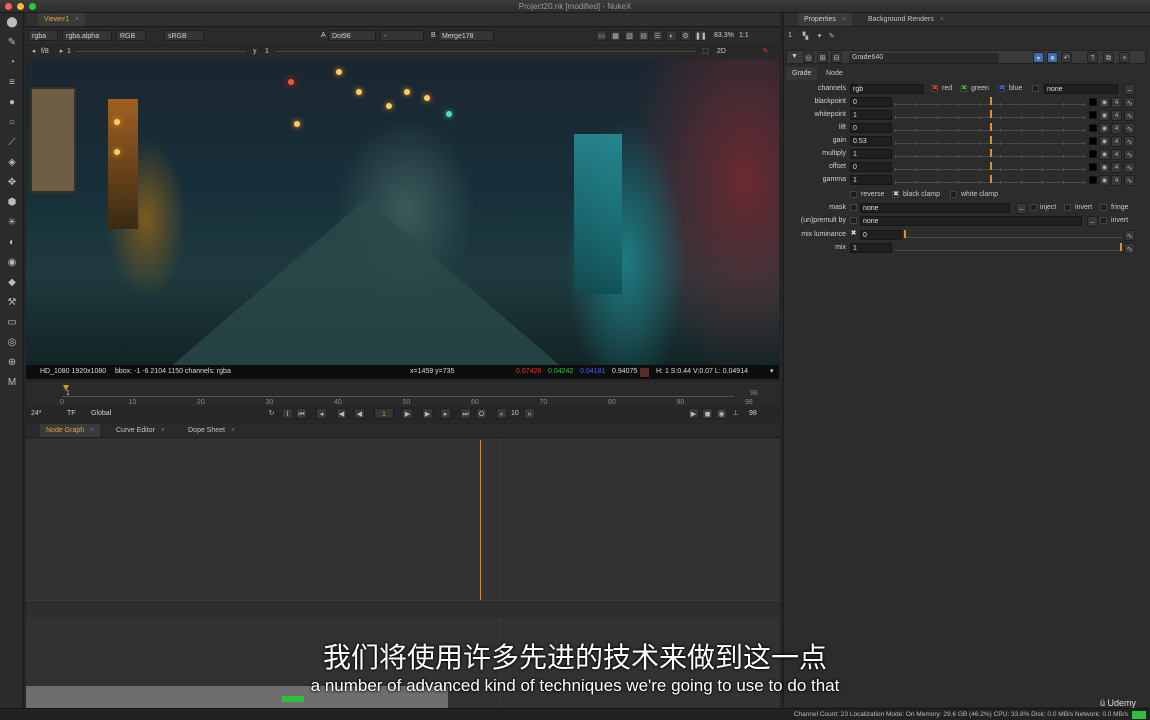 The image size is (1150, 720). What do you see at coordinates (140, 430) in the screenshot?
I see `tab-curve-editor: Curve Editor ×` at bounding box center [140, 430].